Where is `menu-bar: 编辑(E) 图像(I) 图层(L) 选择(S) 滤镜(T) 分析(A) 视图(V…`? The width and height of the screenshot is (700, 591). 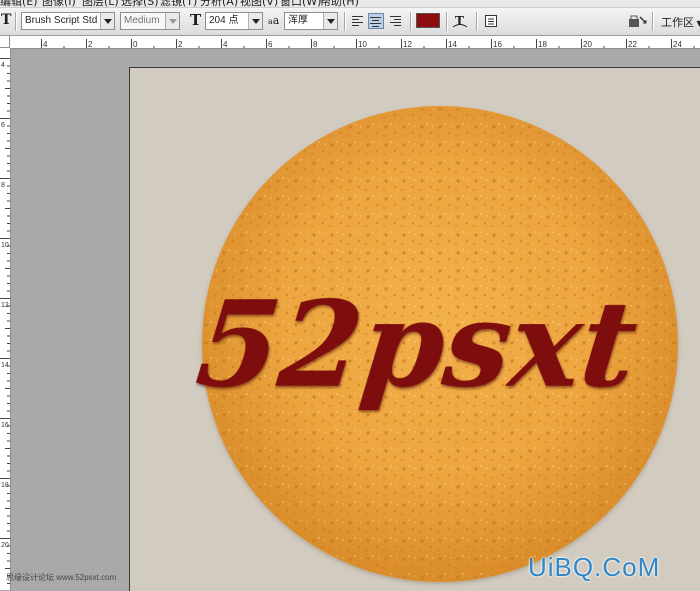 menu-bar: 编辑(E) 图像(I) 图层(L) 选择(S) 滤镜(T) 分析(A) 视图(V… is located at coordinates (350, 4).